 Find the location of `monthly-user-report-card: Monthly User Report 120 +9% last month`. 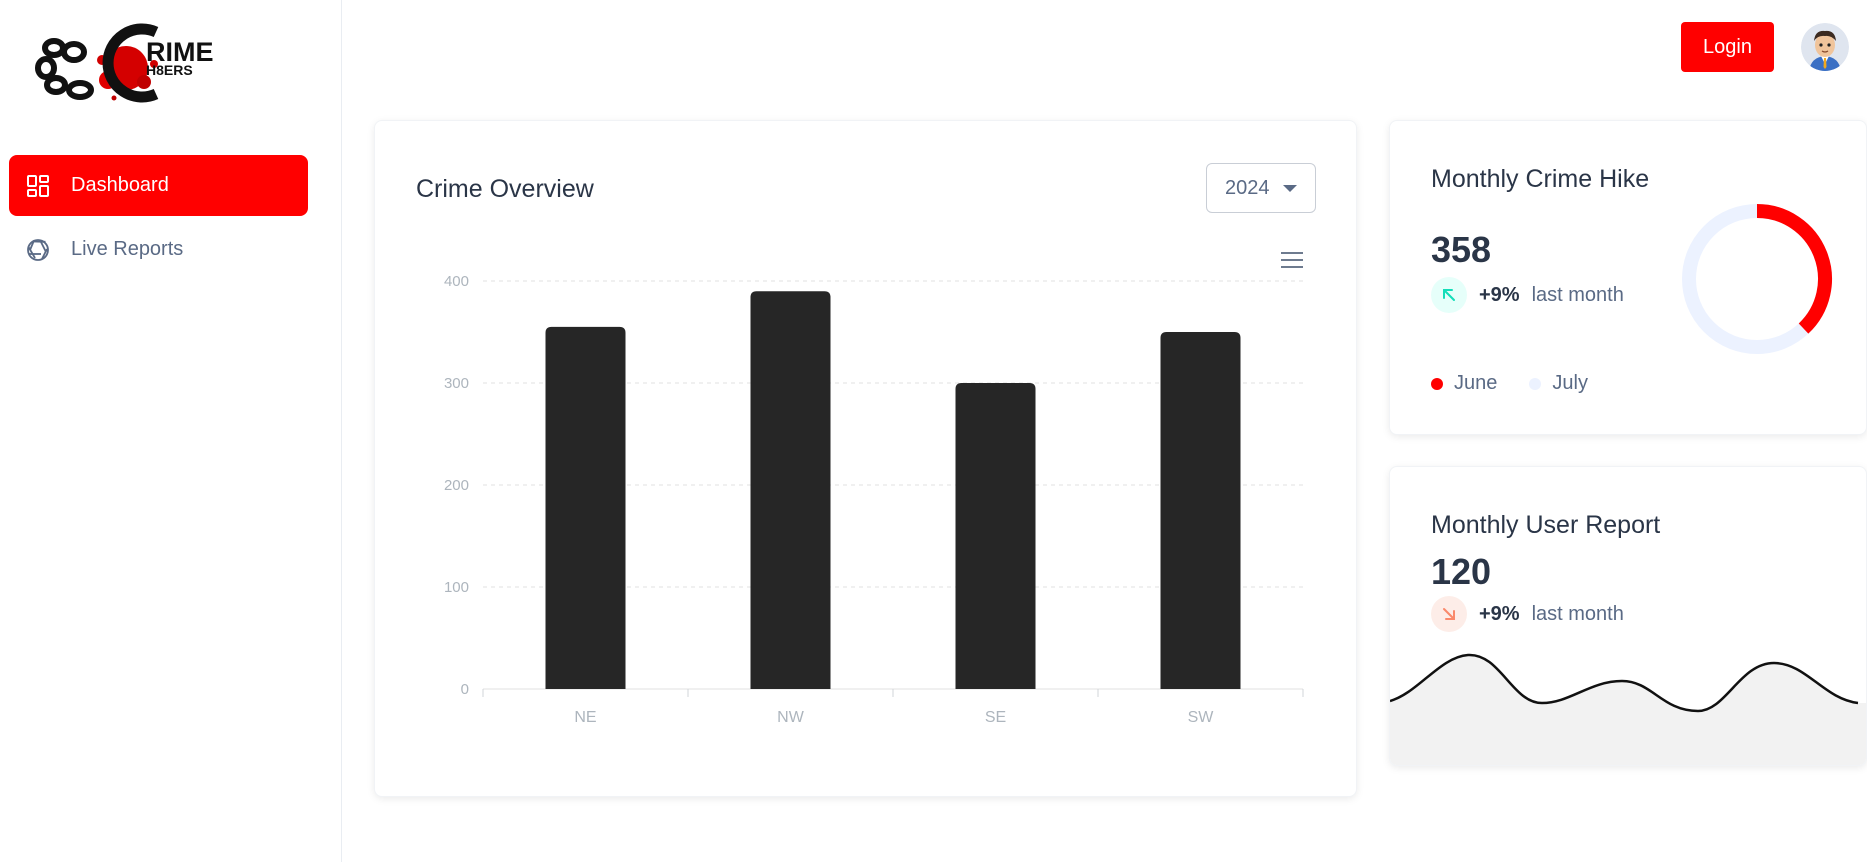

monthly-user-report-card: Monthly User Report 120 +9% last month is located at coordinates (1628, 616).